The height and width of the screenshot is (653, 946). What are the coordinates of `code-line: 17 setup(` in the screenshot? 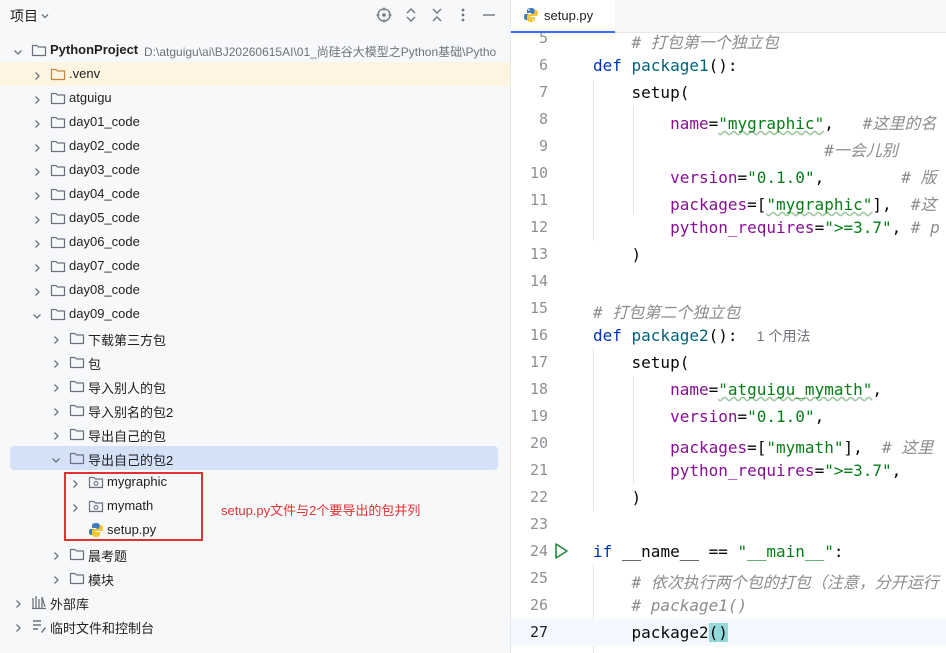 It's located at (728, 362).